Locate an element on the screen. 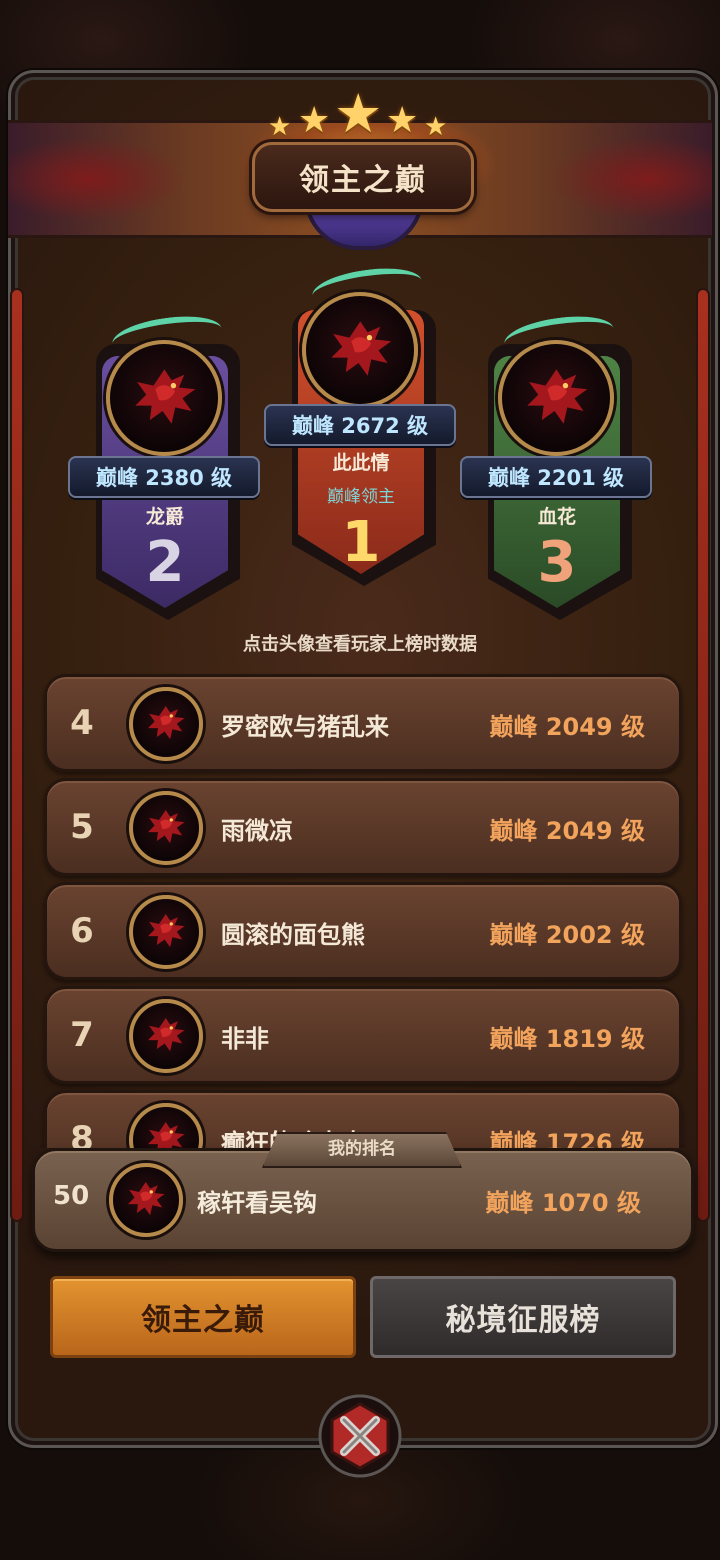 This screenshot has width=720, height=1560. list-item: 4 罗密欧与猪乱来 巅峰 2049 级 is located at coordinates (363, 723).